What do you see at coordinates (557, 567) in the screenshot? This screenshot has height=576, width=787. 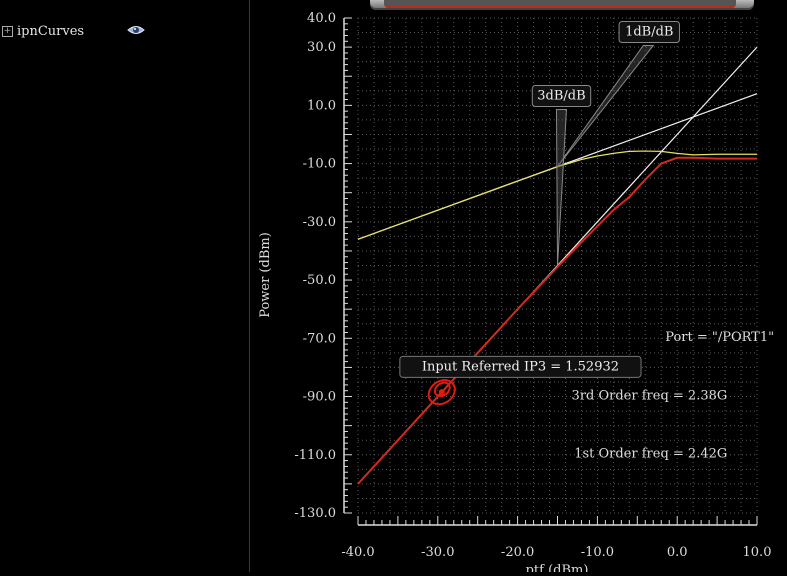 I see `x-axis-label: ptf (dBm)` at bounding box center [557, 567].